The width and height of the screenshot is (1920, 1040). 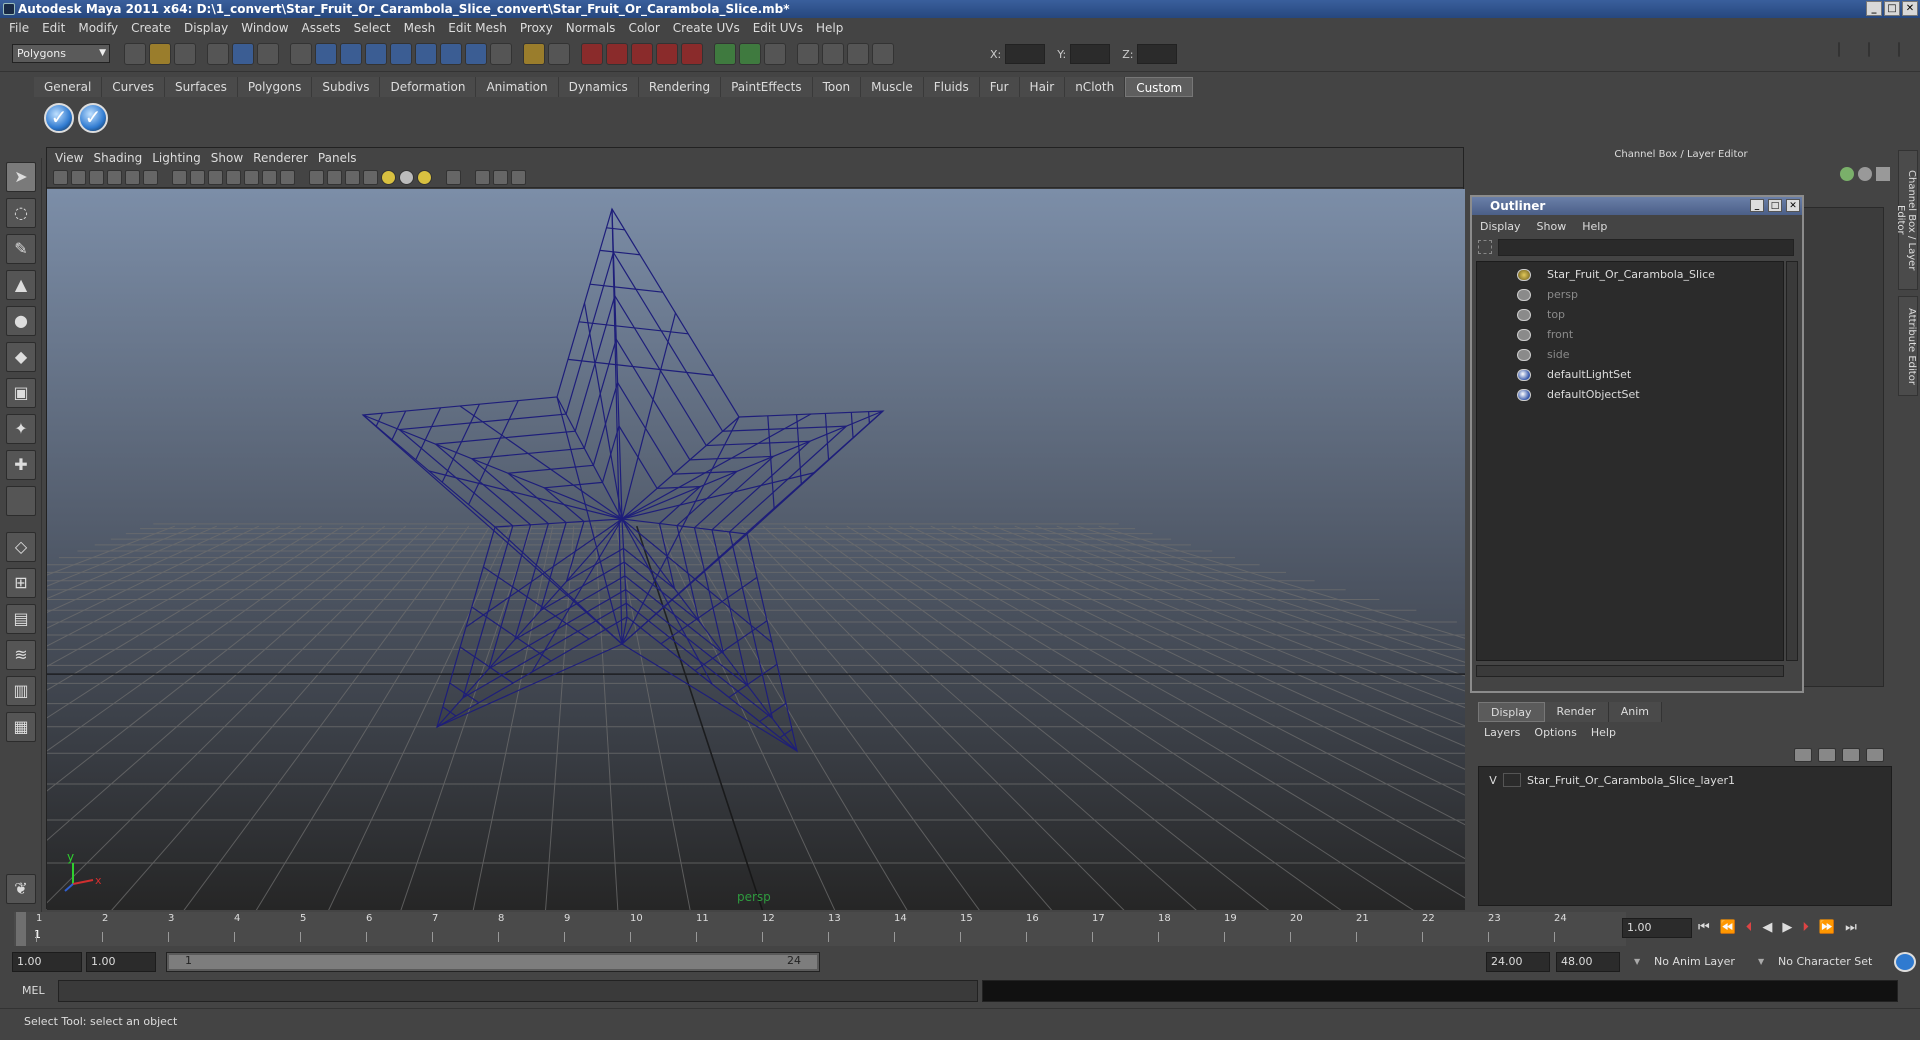 What do you see at coordinates (59, 118) in the screenshot?
I see `check-shelf-icon: ✓` at bounding box center [59, 118].